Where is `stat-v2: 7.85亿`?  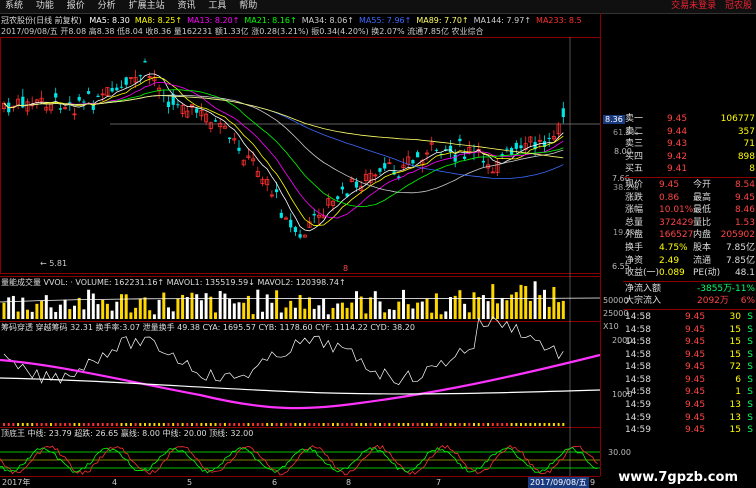 stat-v2: 7.85亿 is located at coordinates (740, 247).